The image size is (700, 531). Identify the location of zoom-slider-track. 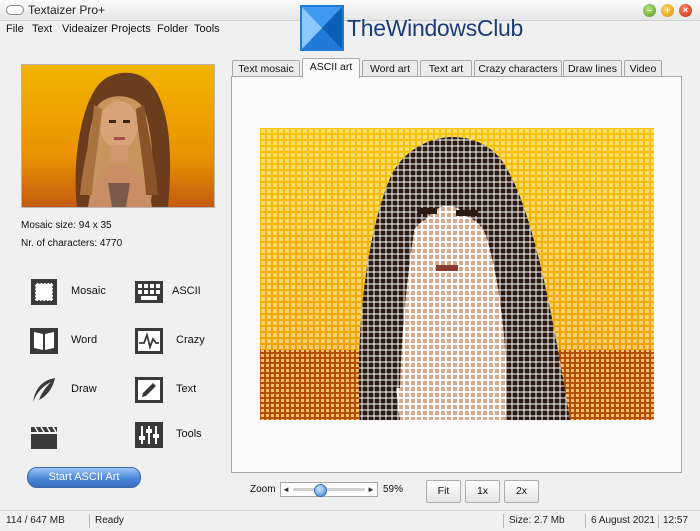
(329, 489).